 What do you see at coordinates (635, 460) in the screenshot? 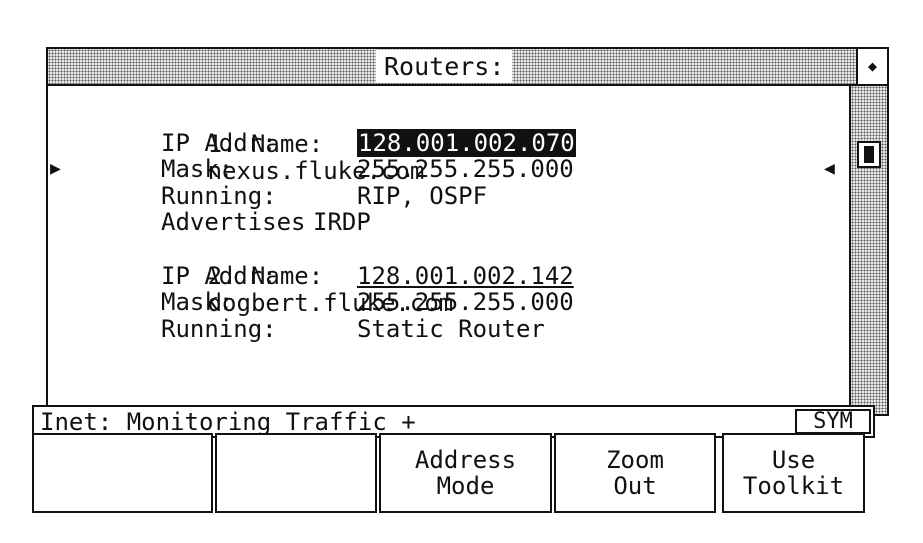
I see `zoom-out-line1: Zoom` at bounding box center [635, 460].